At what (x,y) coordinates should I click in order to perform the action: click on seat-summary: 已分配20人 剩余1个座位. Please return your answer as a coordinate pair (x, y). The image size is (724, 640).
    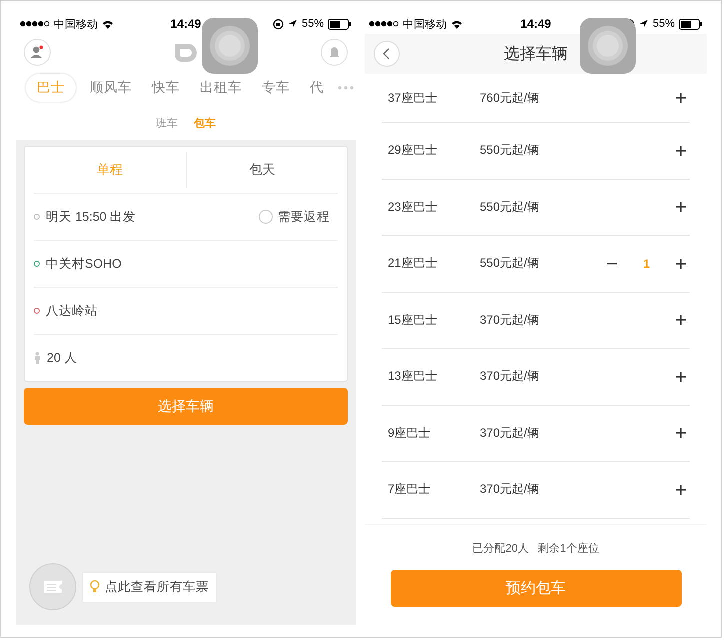
    Looking at the image, I should click on (536, 549).